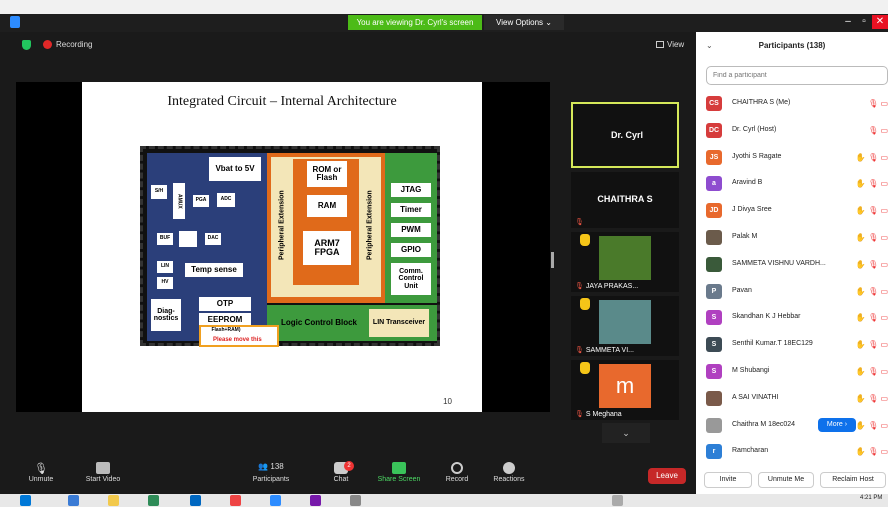 This screenshot has width=888, height=507. Describe the element at coordinates (625, 322) in the screenshot. I see `participant-video` at that location.